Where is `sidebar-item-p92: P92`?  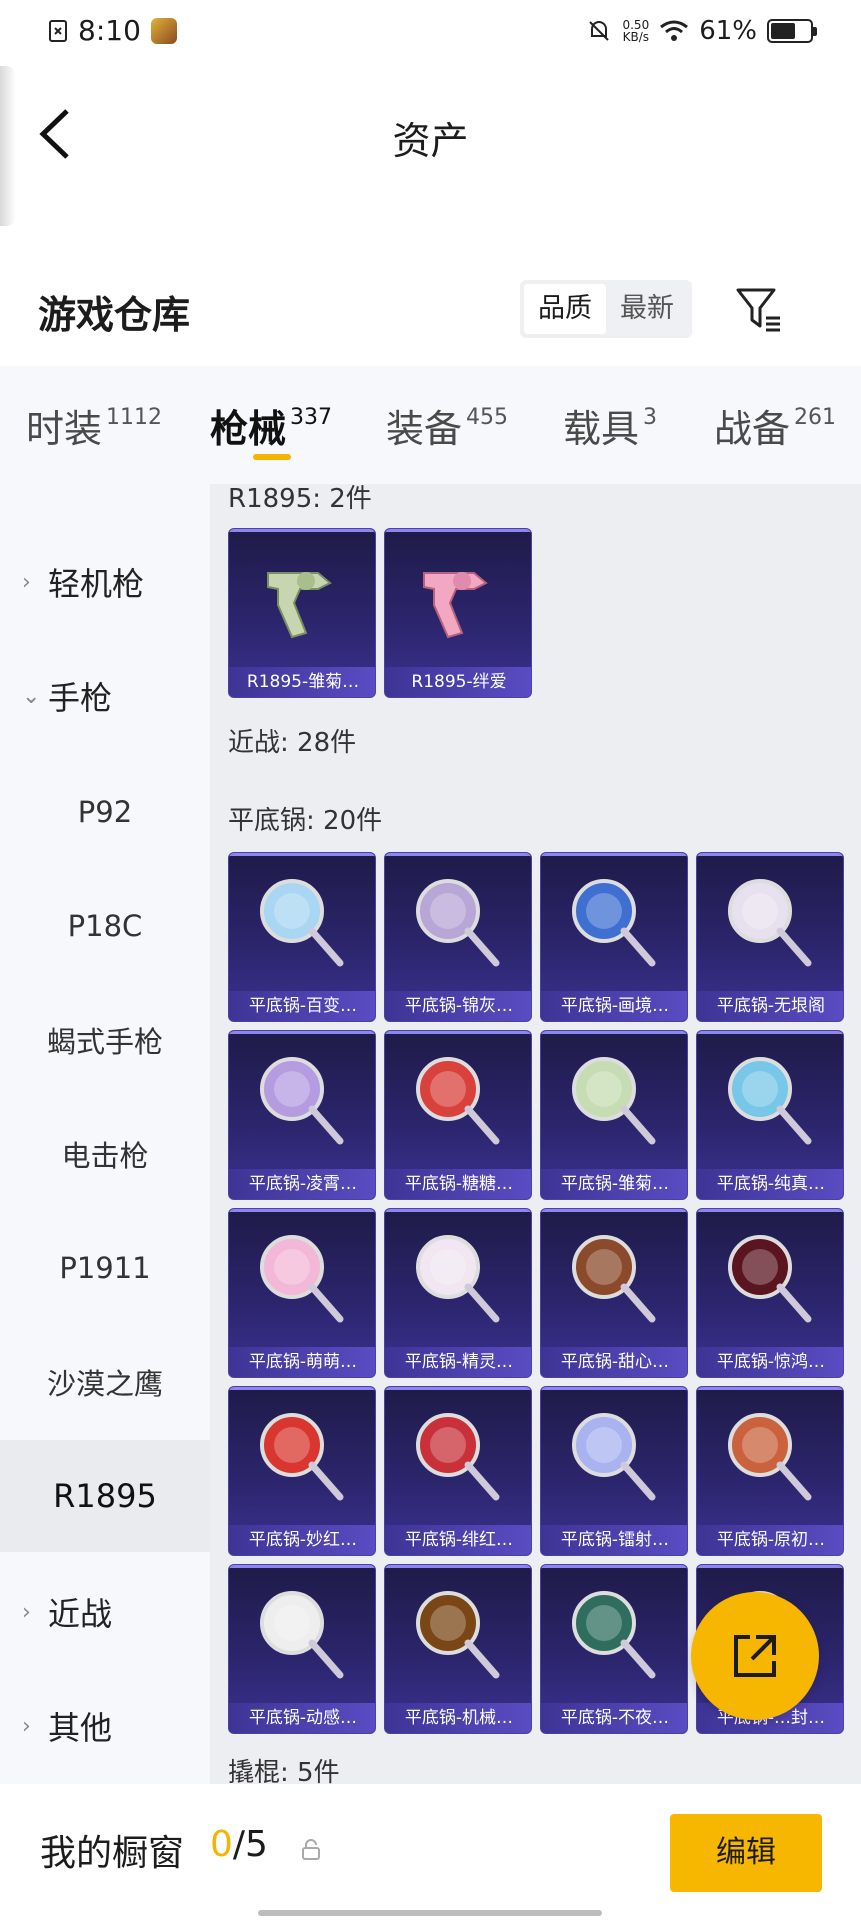
sidebar-item-p92: P92 is located at coordinates (105, 812).